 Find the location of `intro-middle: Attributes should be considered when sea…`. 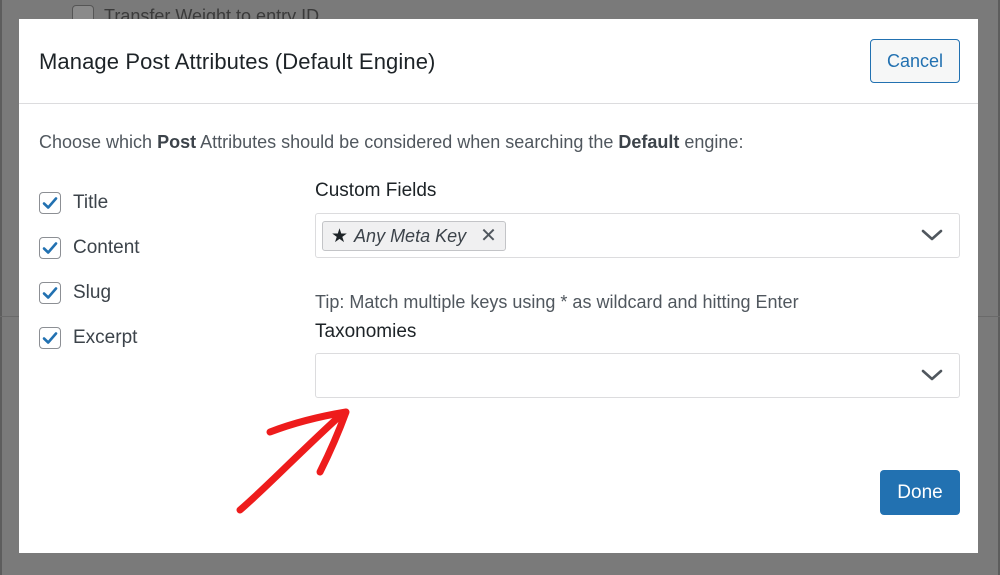

intro-middle: Attributes should be considered when sea… is located at coordinates (407, 142).